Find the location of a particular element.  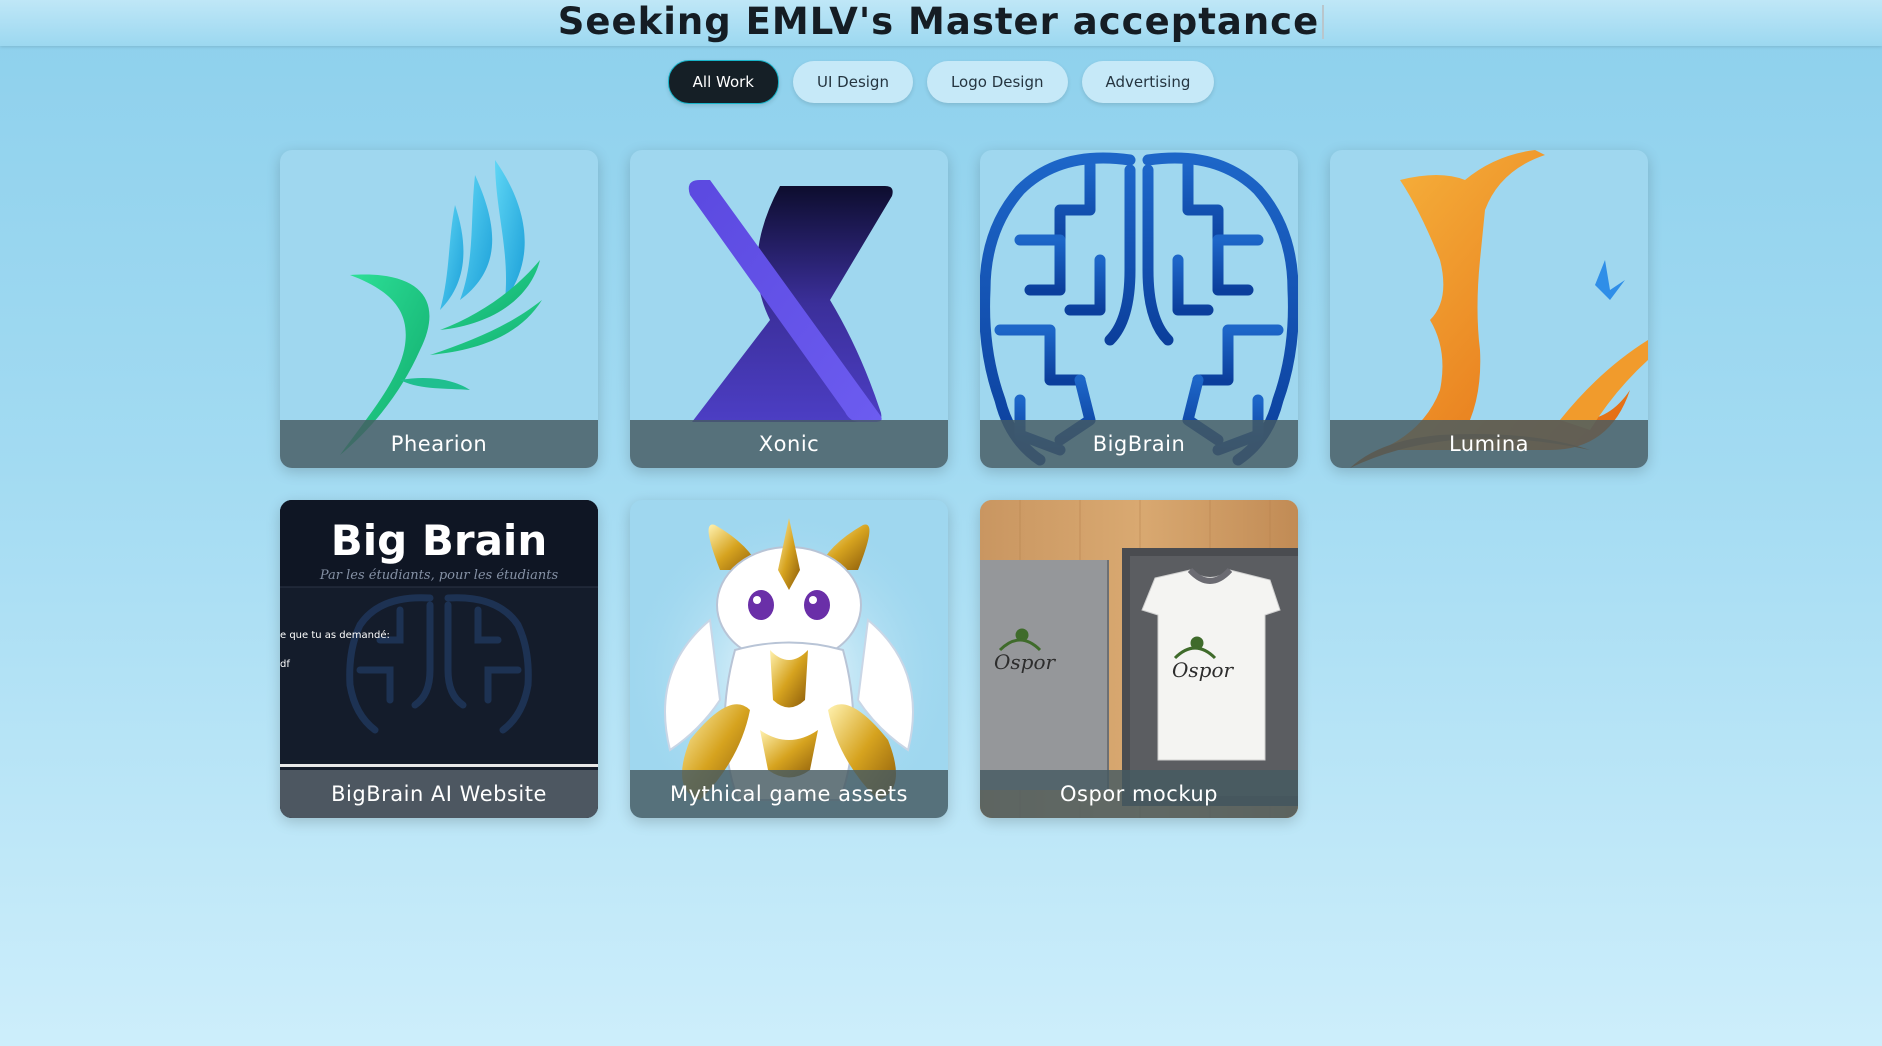

project-card-mythical-game-assets: Mythical game assets is located at coordinates (789, 659).